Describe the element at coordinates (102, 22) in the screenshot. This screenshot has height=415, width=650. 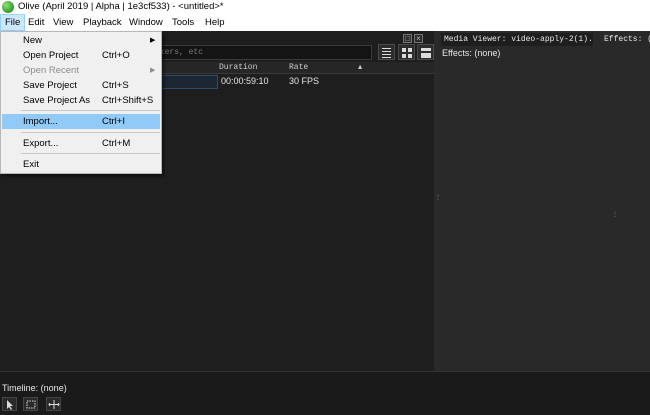
I see `menu-playback: Playback` at that location.